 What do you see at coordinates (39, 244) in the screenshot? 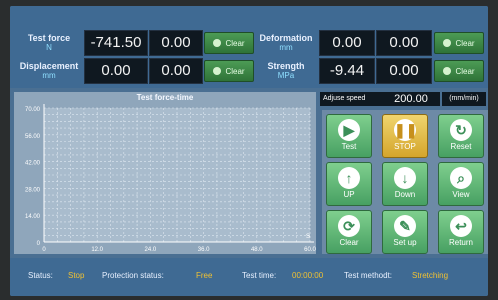
I see `y-tick-label: 0` at bounding box center [39, 244].